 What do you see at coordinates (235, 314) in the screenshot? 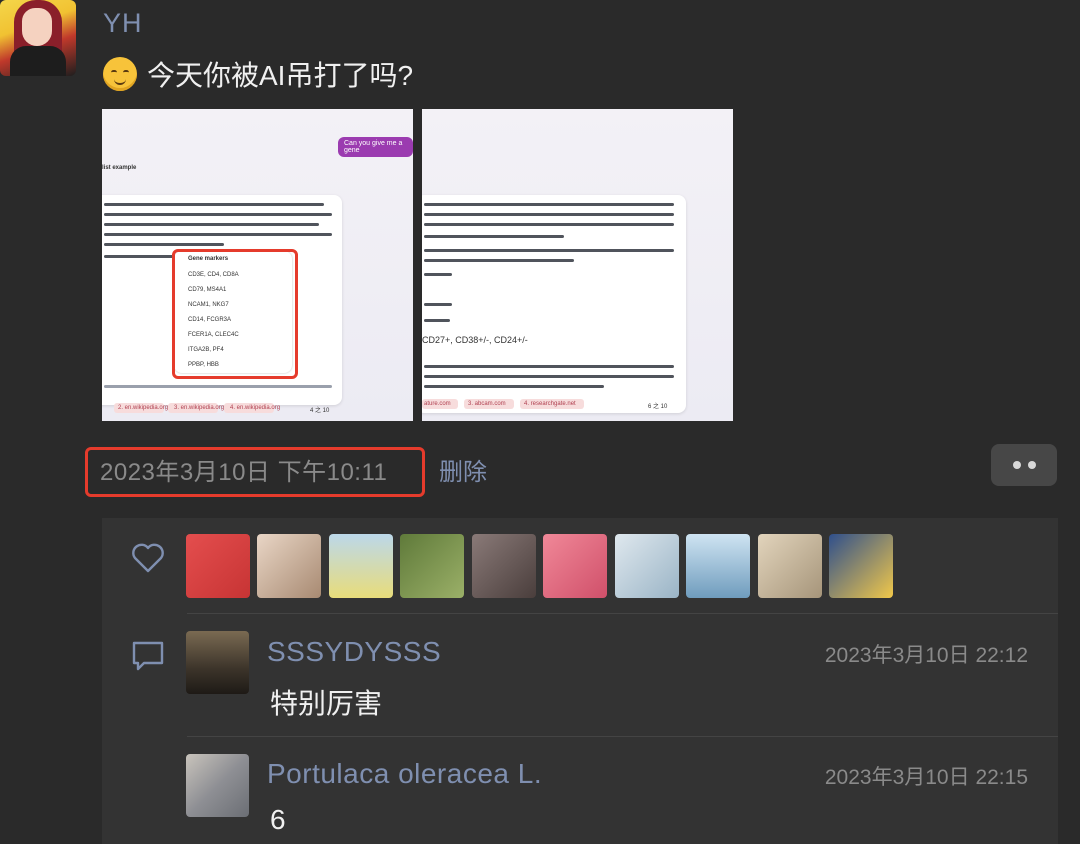
I see `highlight-box` at bounding box center [235, 314].